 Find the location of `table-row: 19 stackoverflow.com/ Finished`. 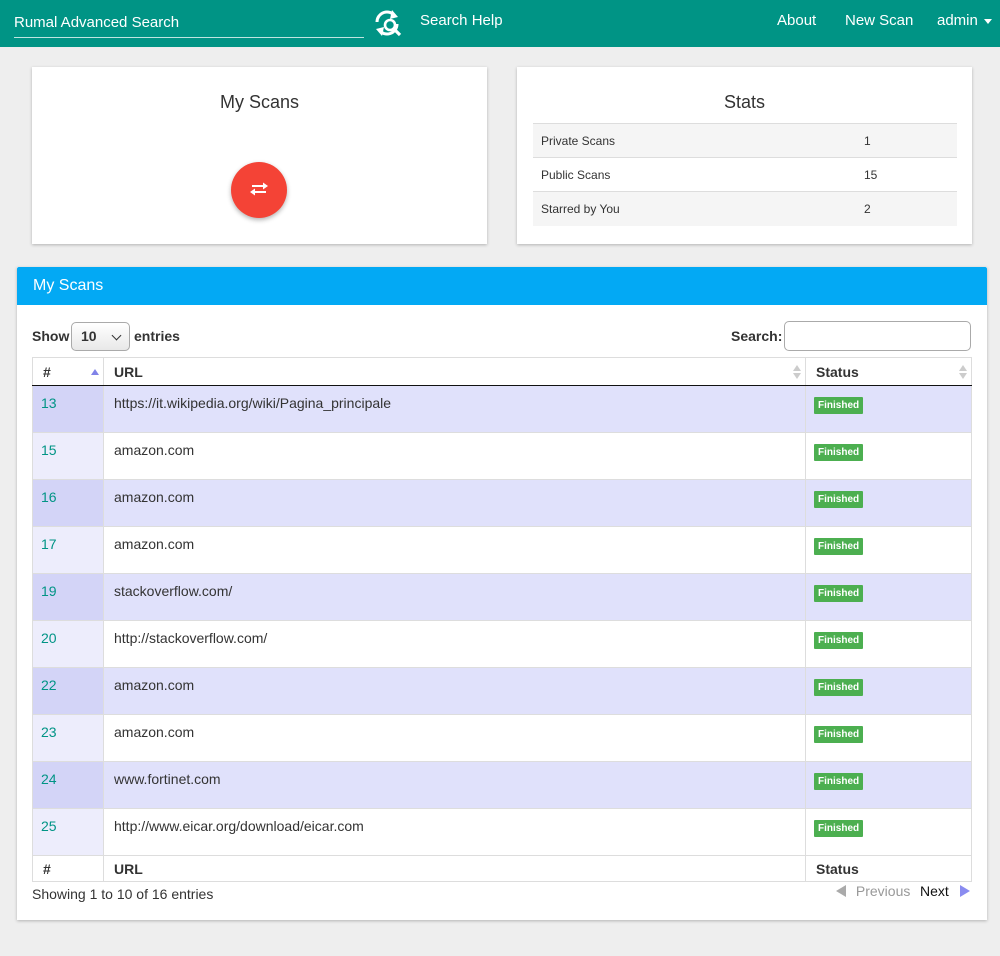

table-row: 19 stackoverflow.com/ Finished is located at coordinates (502, 597).